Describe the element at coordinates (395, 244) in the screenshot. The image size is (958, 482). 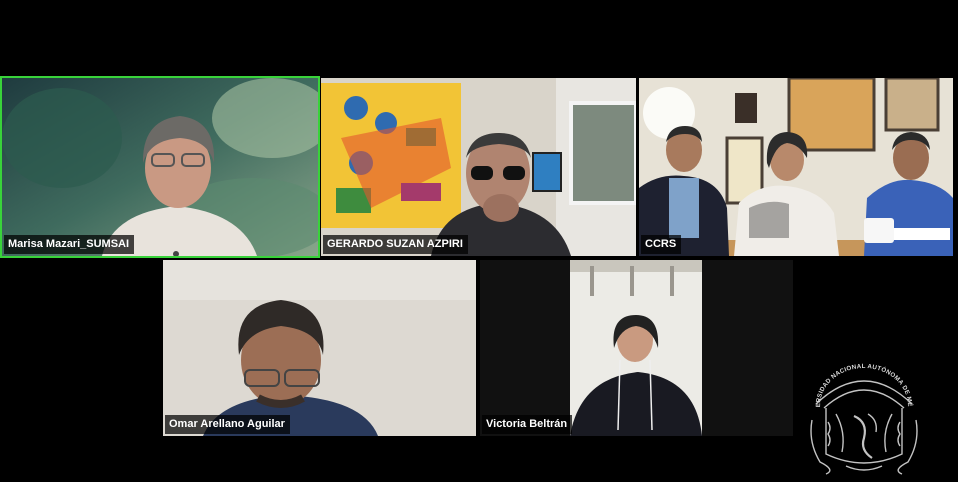
I see `participant-name-label: GERARDO SUZAN AZPIRI` at that location.